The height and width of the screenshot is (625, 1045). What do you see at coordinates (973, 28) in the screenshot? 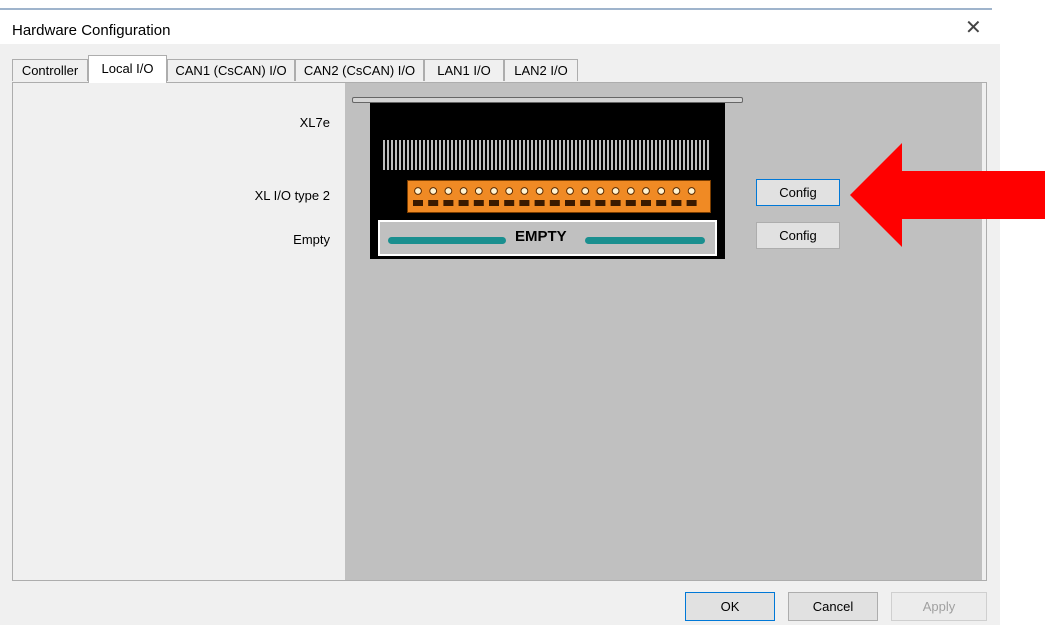
I see `close-icon: ✕` at bounding box center [973, 28].